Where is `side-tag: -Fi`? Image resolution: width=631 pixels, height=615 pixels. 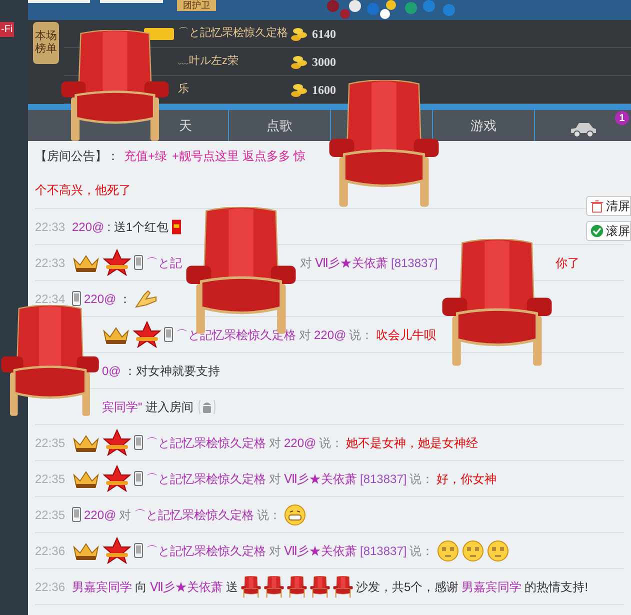
side-tag: -Fi is located at coordinates (7, 29).